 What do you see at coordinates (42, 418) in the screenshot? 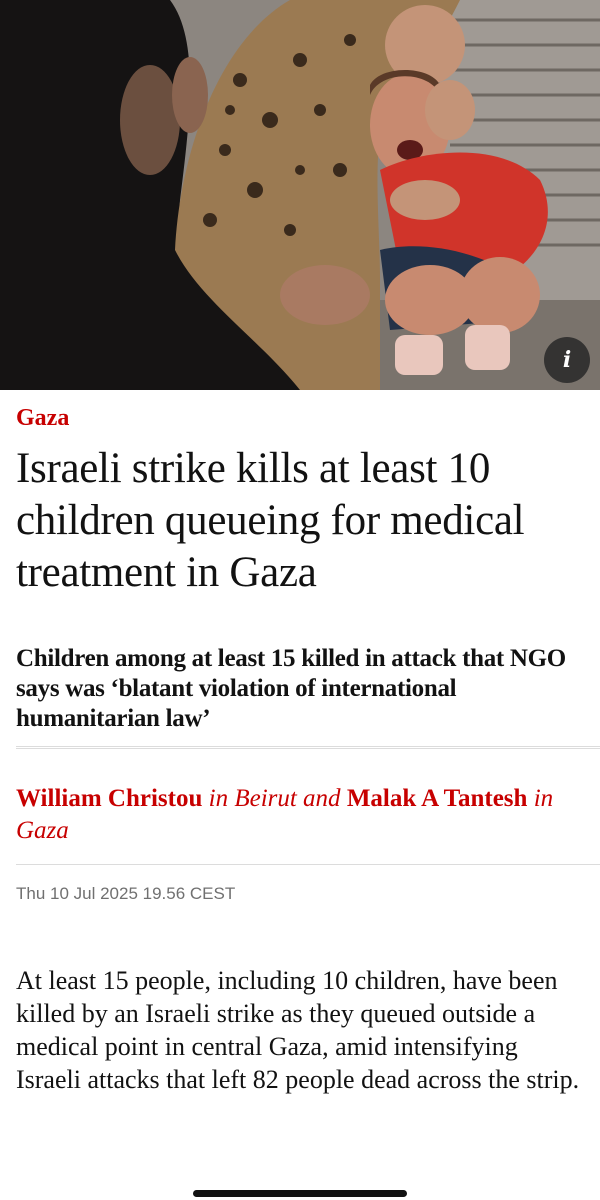
I see `section-label: Gaza` at bounding box center [42, 418].